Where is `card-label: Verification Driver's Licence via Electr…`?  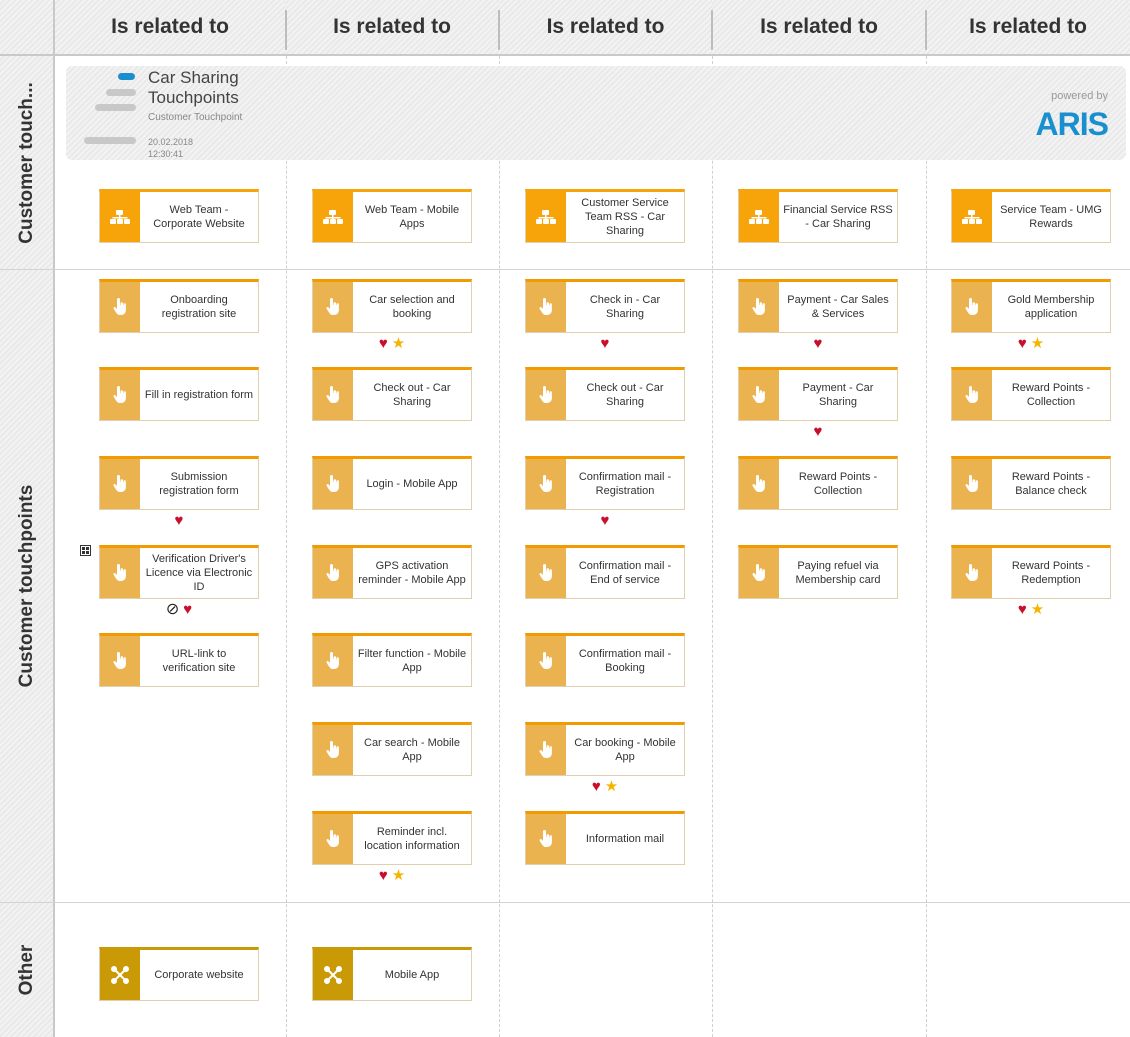
card-label: Verification Driver's Licence via Electr… is located at coordinates (199, 573).